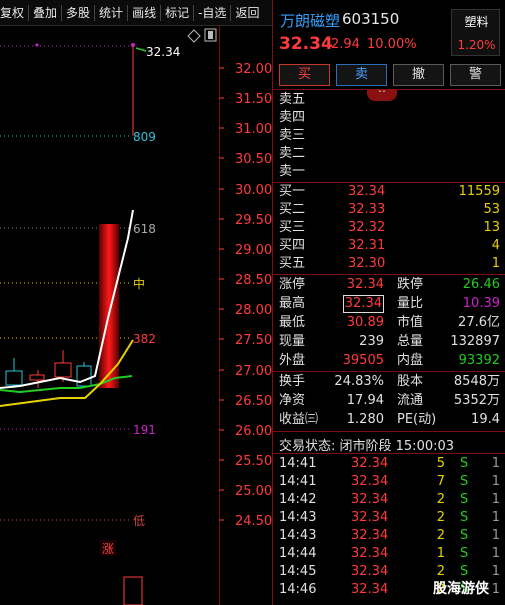 The height and width of the screenshot is (605, 505). What do you see at coordinates (292, 341) in the screenshot?
I see `stat-label: 现量` at bounding box center [292, 341].